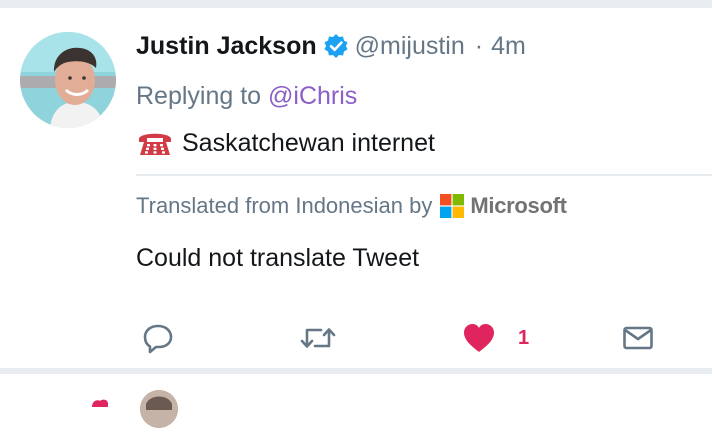 This screenshot has width=712, height=428. I want to click on telephone-icon, so click(155, 143).